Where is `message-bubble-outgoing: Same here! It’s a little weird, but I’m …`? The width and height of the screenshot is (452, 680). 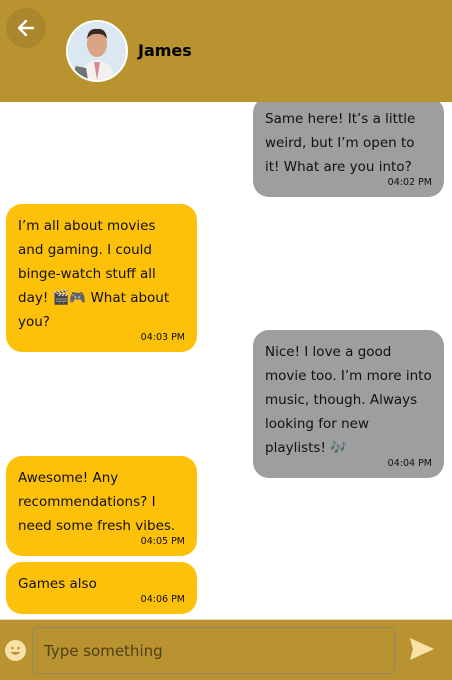
message-bubble-outgoing: Same here! It’s a little weird, but I’m … is located at coordinates (348, 147).